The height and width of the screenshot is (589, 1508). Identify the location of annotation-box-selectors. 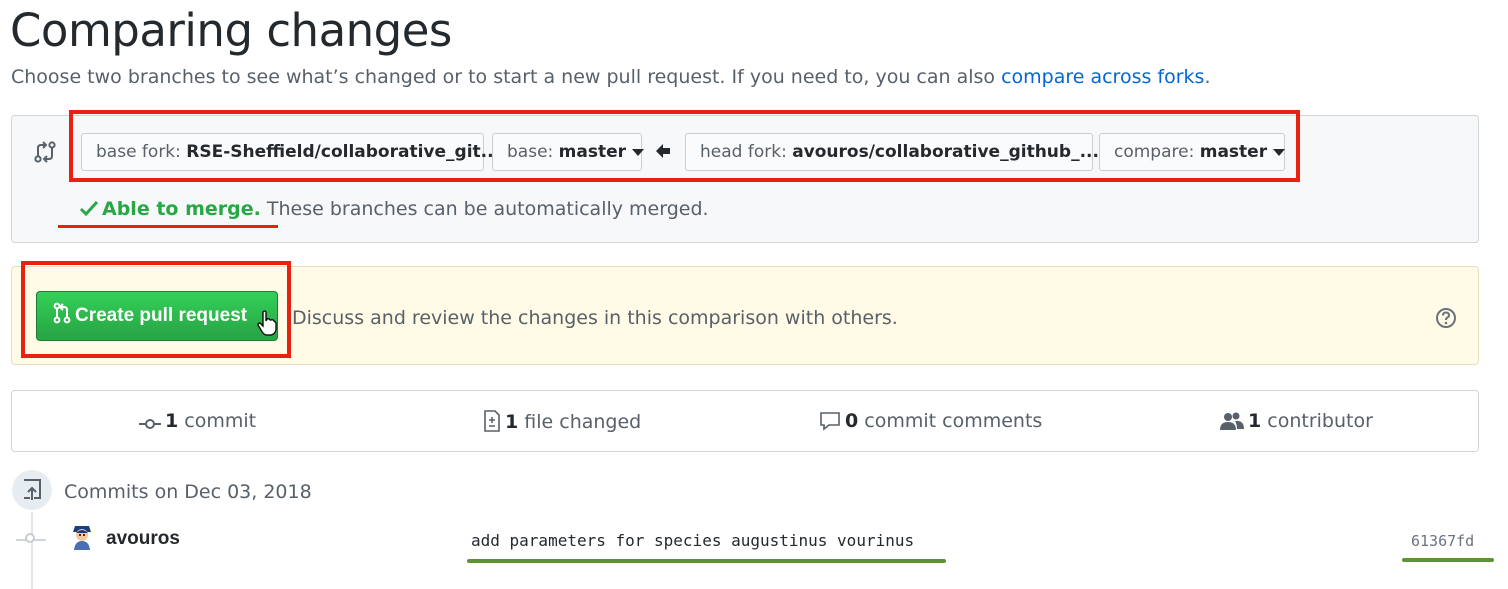
(684, 146).